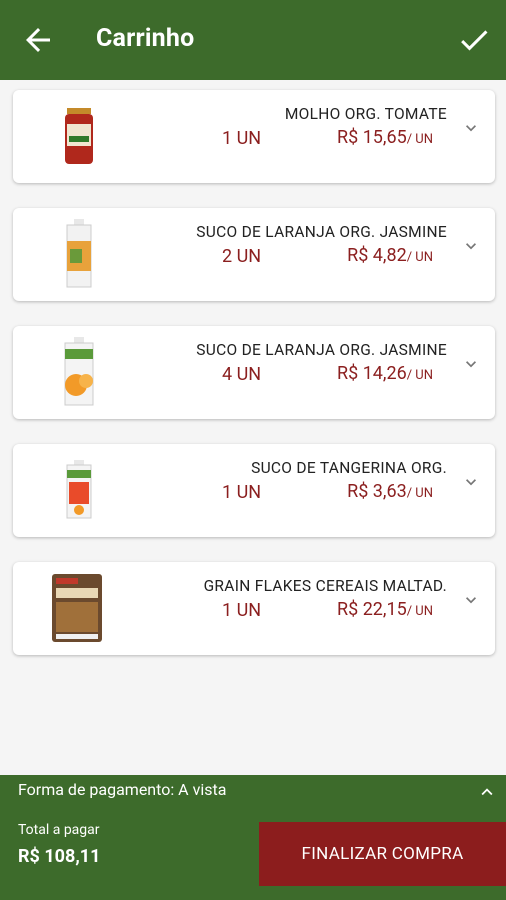 The width and height of the screenshot is (506, 900). What do you see at coordinates (59, 856) in the screenshot?
I see `total-value: R$ 108,11` at bounding box center [59, 856].